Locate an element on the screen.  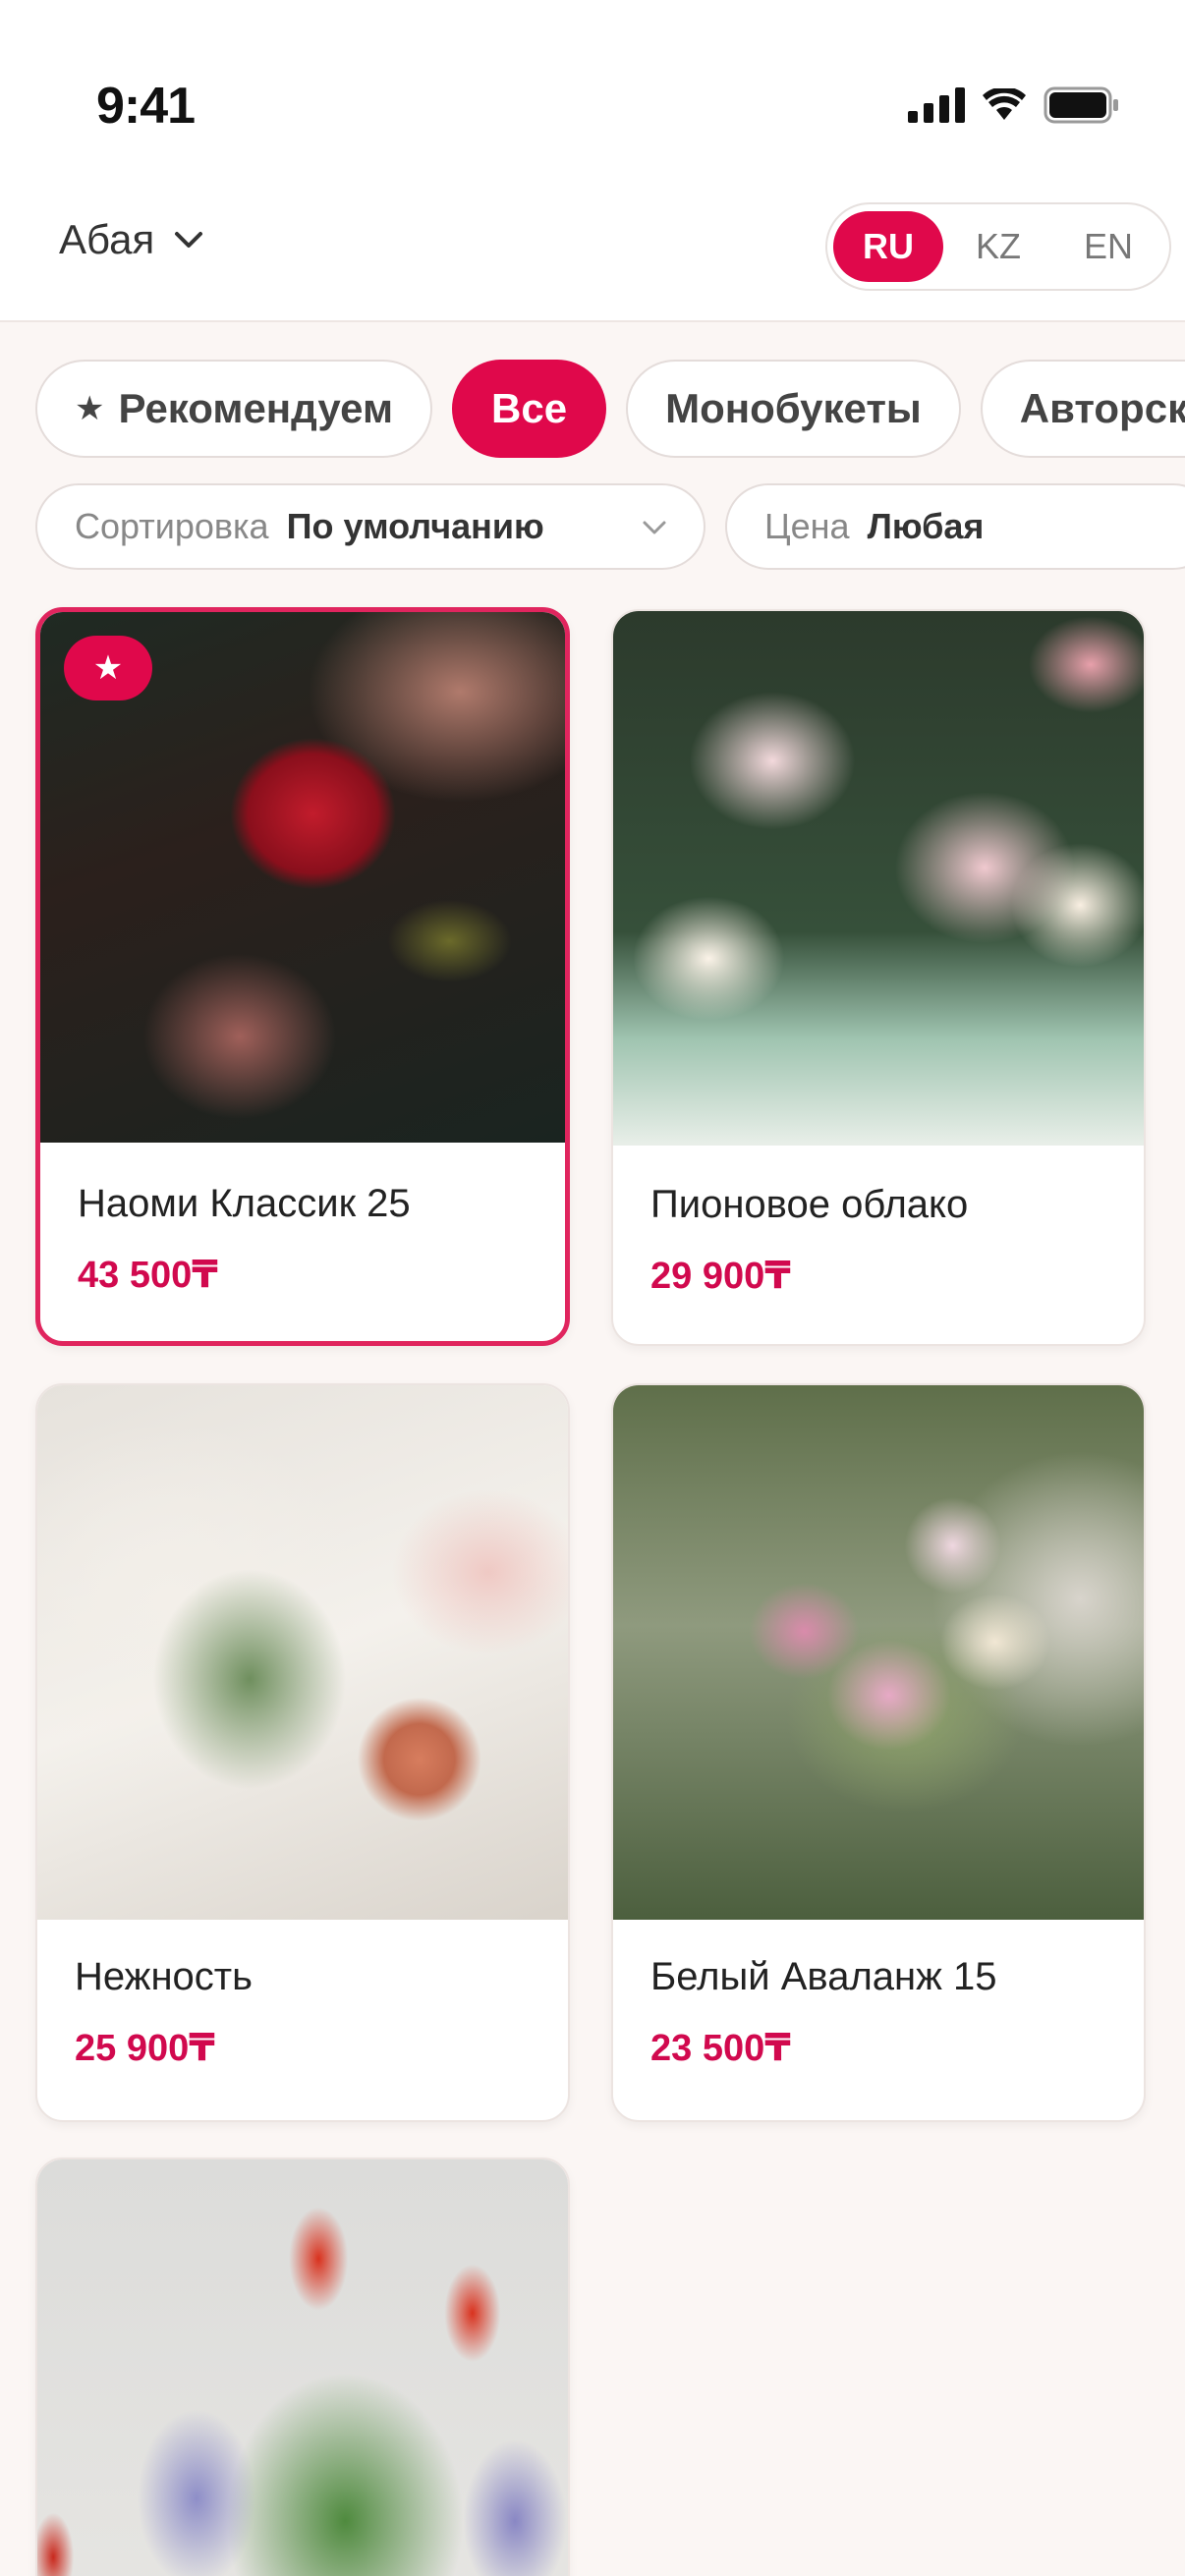
product-card: Пионовое облако 29 900₸ is located at coordinates (879, 977).